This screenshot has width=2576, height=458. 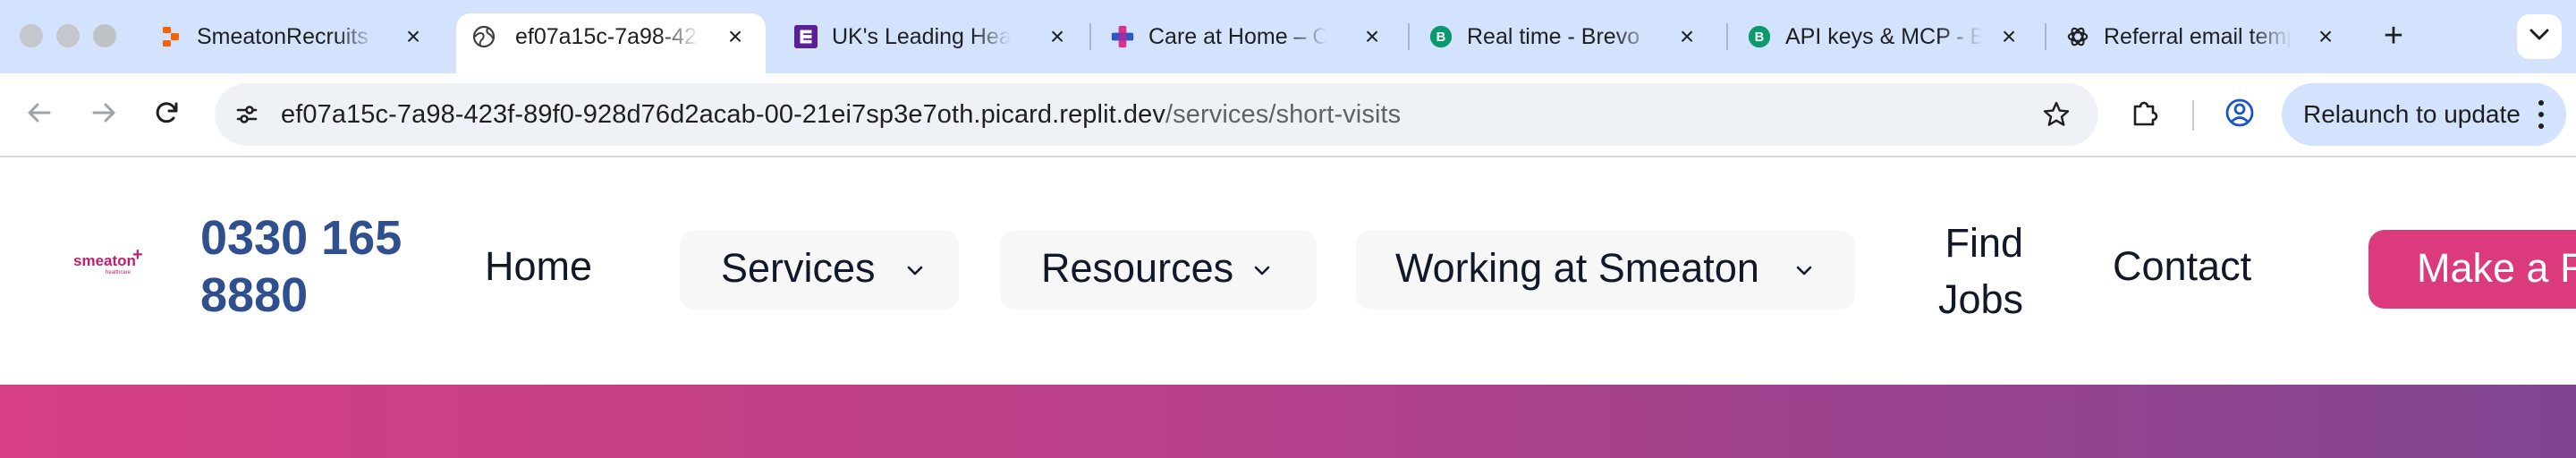 I want to click on nav-resources: Resources, so click(x=1158, y=270).